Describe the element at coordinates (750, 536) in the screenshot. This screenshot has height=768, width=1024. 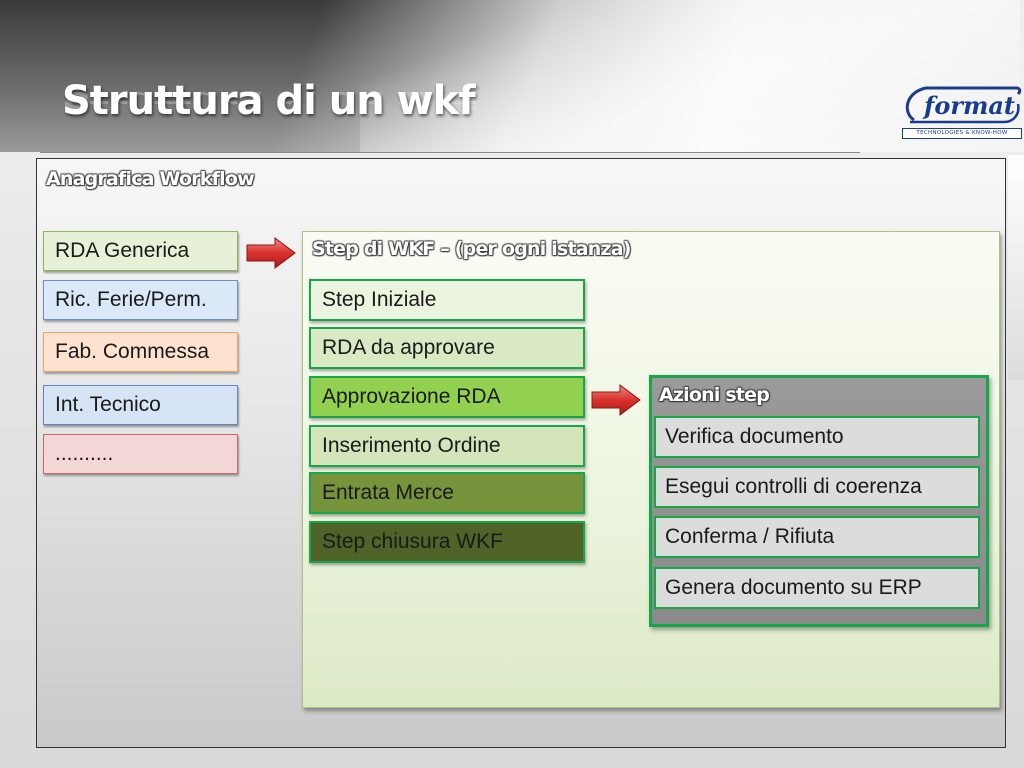
I see `action-label: Conferma / Rifiuta` at that location.